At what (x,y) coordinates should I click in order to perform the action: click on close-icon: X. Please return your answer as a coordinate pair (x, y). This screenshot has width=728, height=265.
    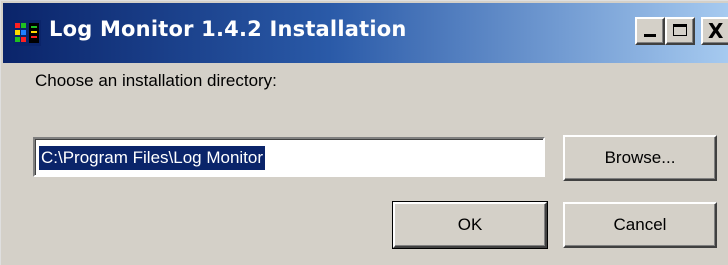
    Looking at the image, I should click on (716, 31).